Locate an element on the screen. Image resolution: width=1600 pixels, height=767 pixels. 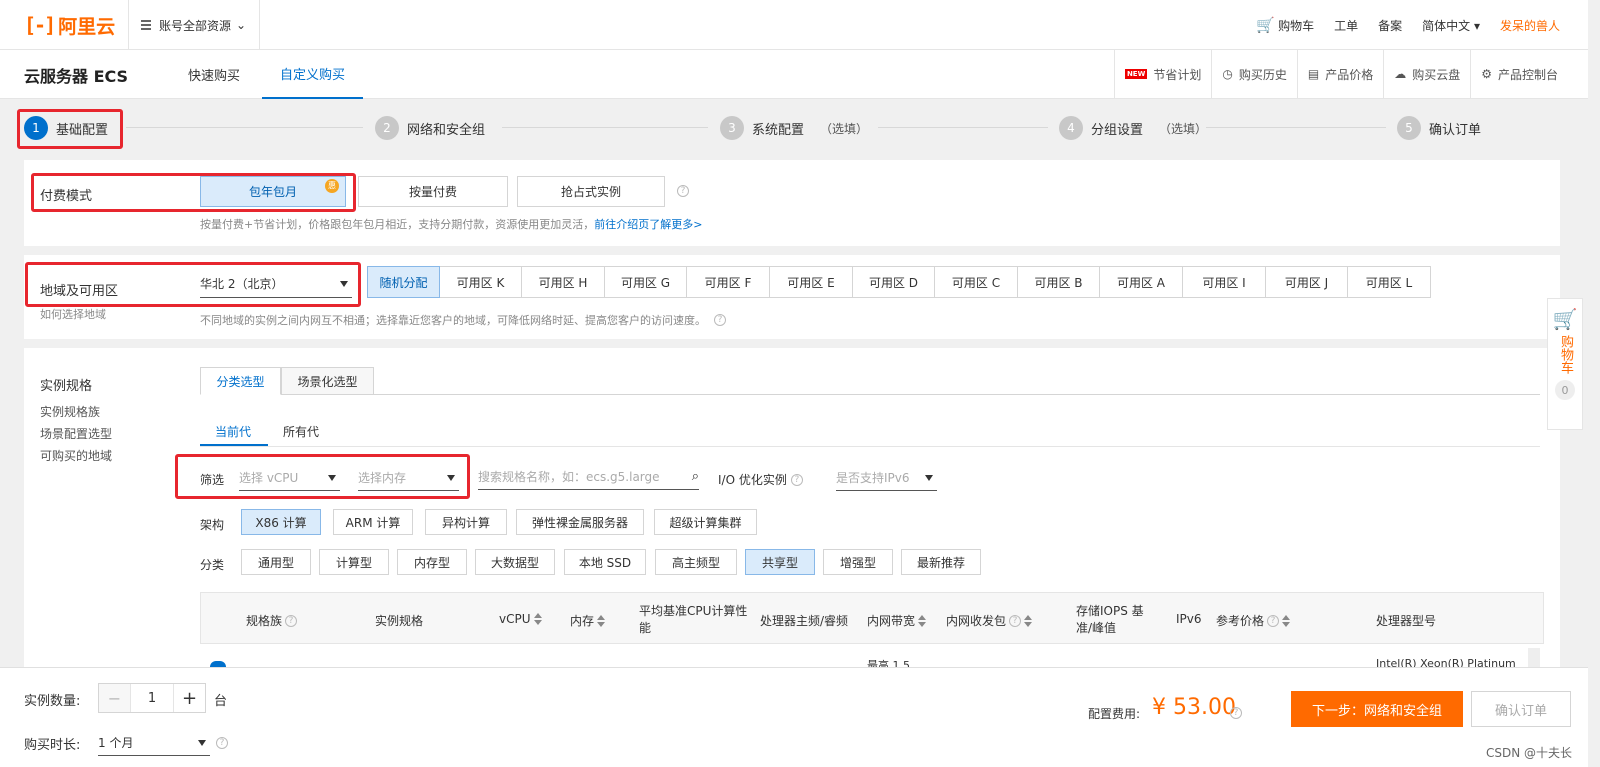
plus-button: + is located at coordinates (189, 698).